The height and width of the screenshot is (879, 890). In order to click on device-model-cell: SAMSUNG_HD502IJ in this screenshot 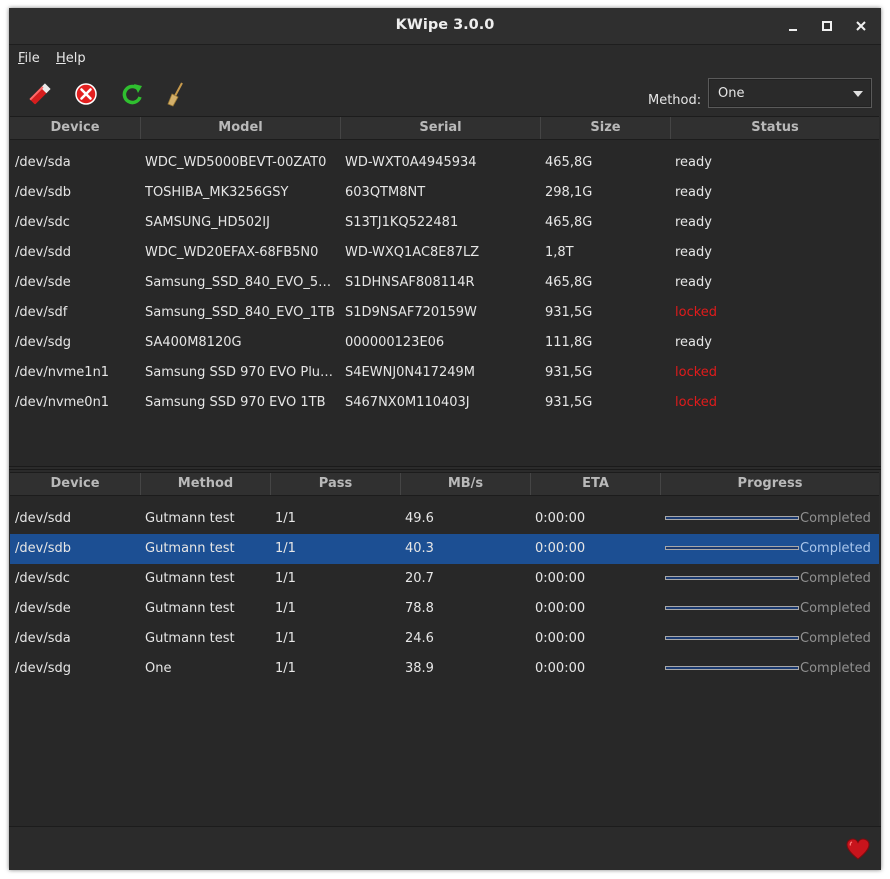, I will do `click(207, 222)`.